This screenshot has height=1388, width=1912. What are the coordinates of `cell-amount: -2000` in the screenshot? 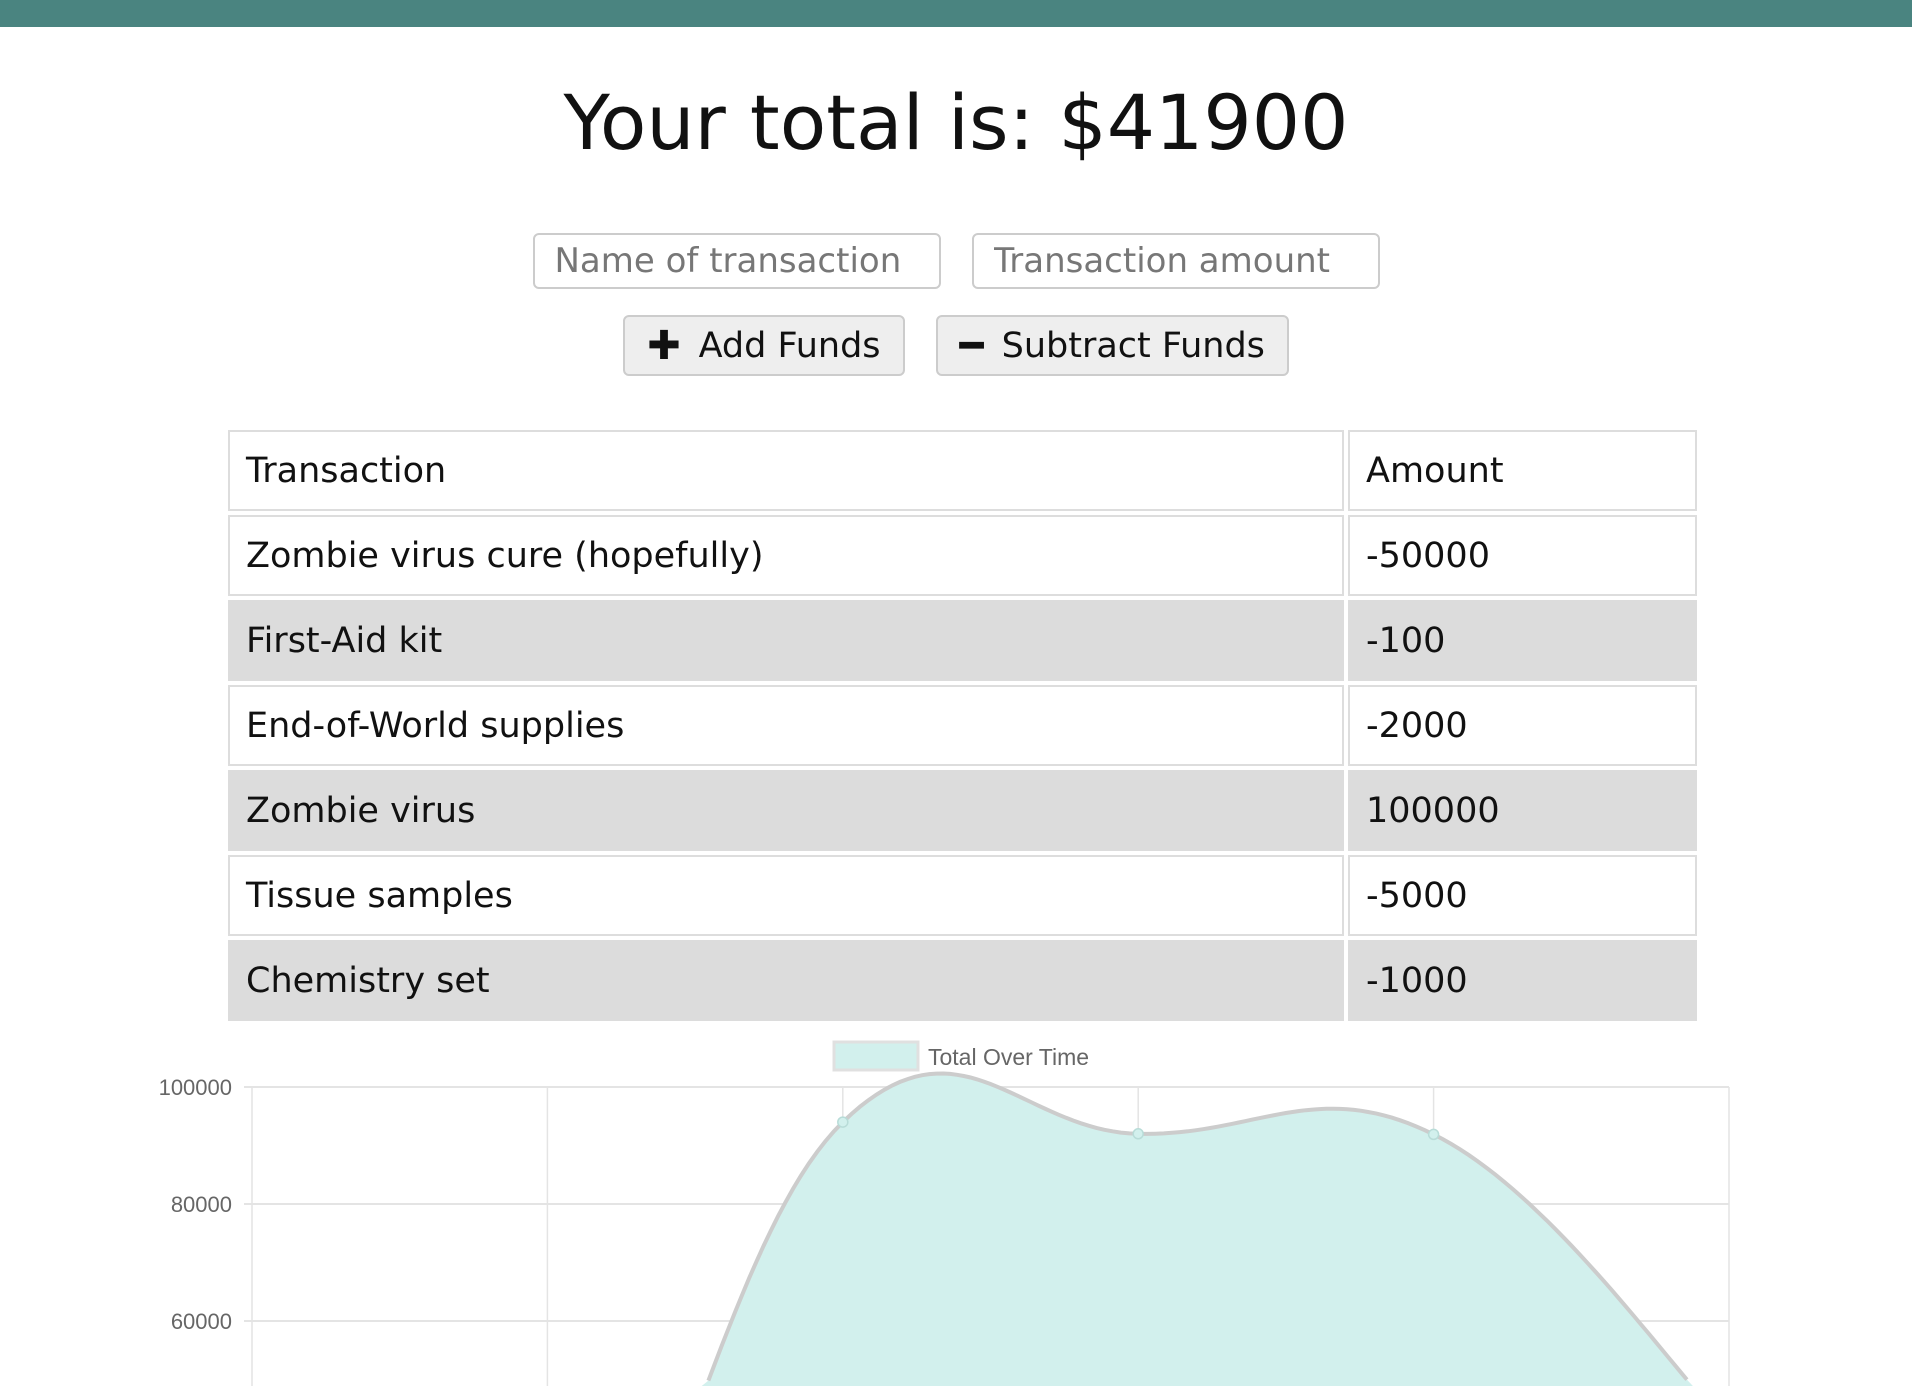 It's located at (1522, 725).